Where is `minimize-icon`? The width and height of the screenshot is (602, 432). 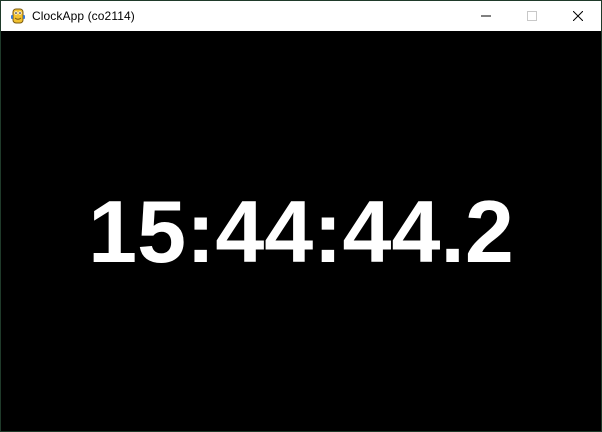 minimize-icon is located at coordinates (486, 16).